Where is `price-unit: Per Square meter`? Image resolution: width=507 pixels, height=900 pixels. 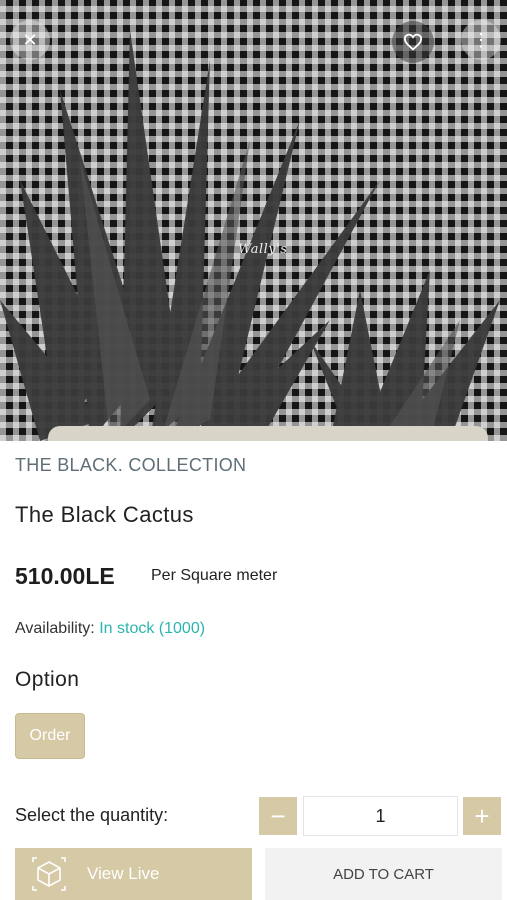
price-unit: Per Square meter is located at coordinates (214, 575).